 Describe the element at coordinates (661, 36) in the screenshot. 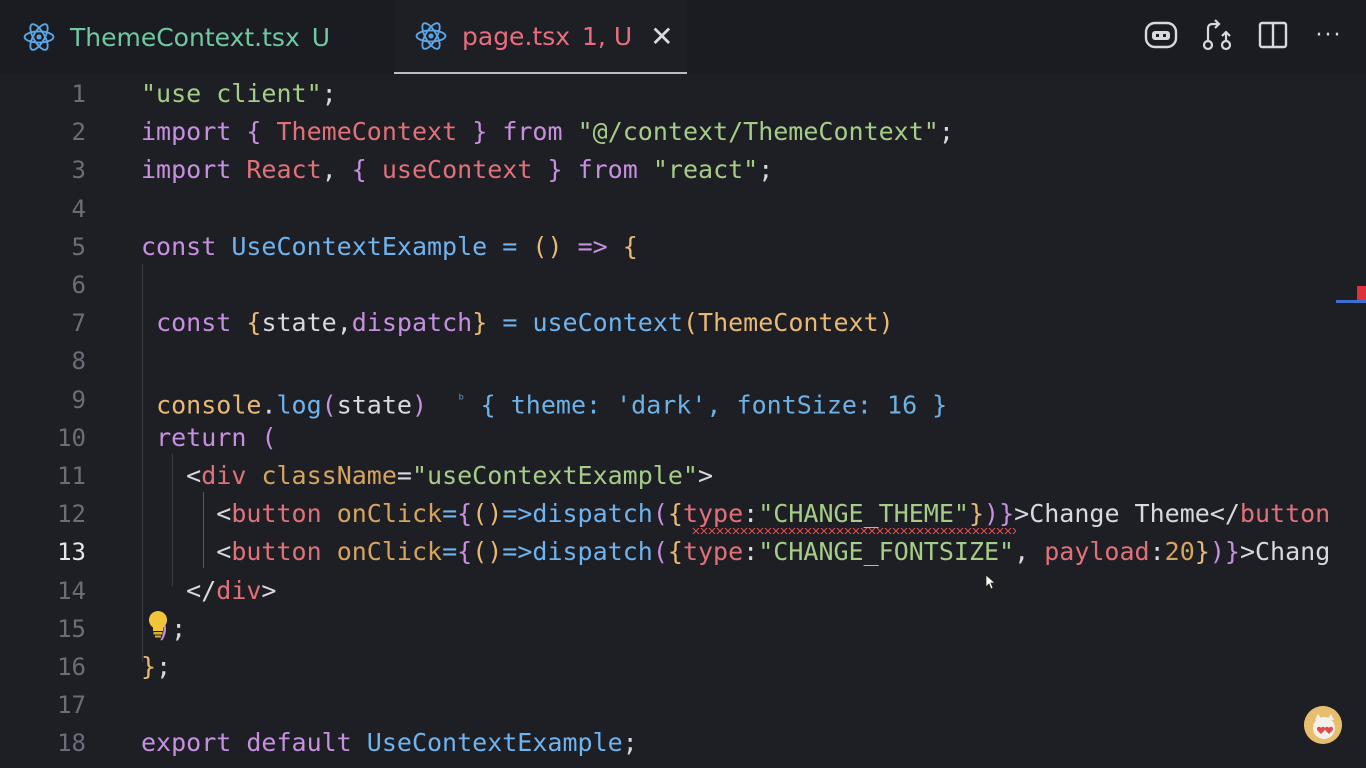

I see `close-icon: ✕` at that location.